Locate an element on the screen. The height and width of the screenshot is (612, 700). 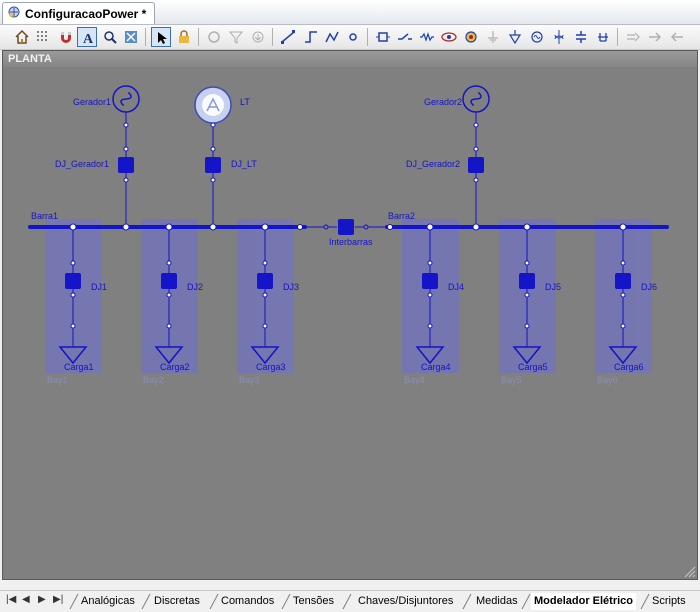
capacitor-icon is located at coordinates (603, 37).